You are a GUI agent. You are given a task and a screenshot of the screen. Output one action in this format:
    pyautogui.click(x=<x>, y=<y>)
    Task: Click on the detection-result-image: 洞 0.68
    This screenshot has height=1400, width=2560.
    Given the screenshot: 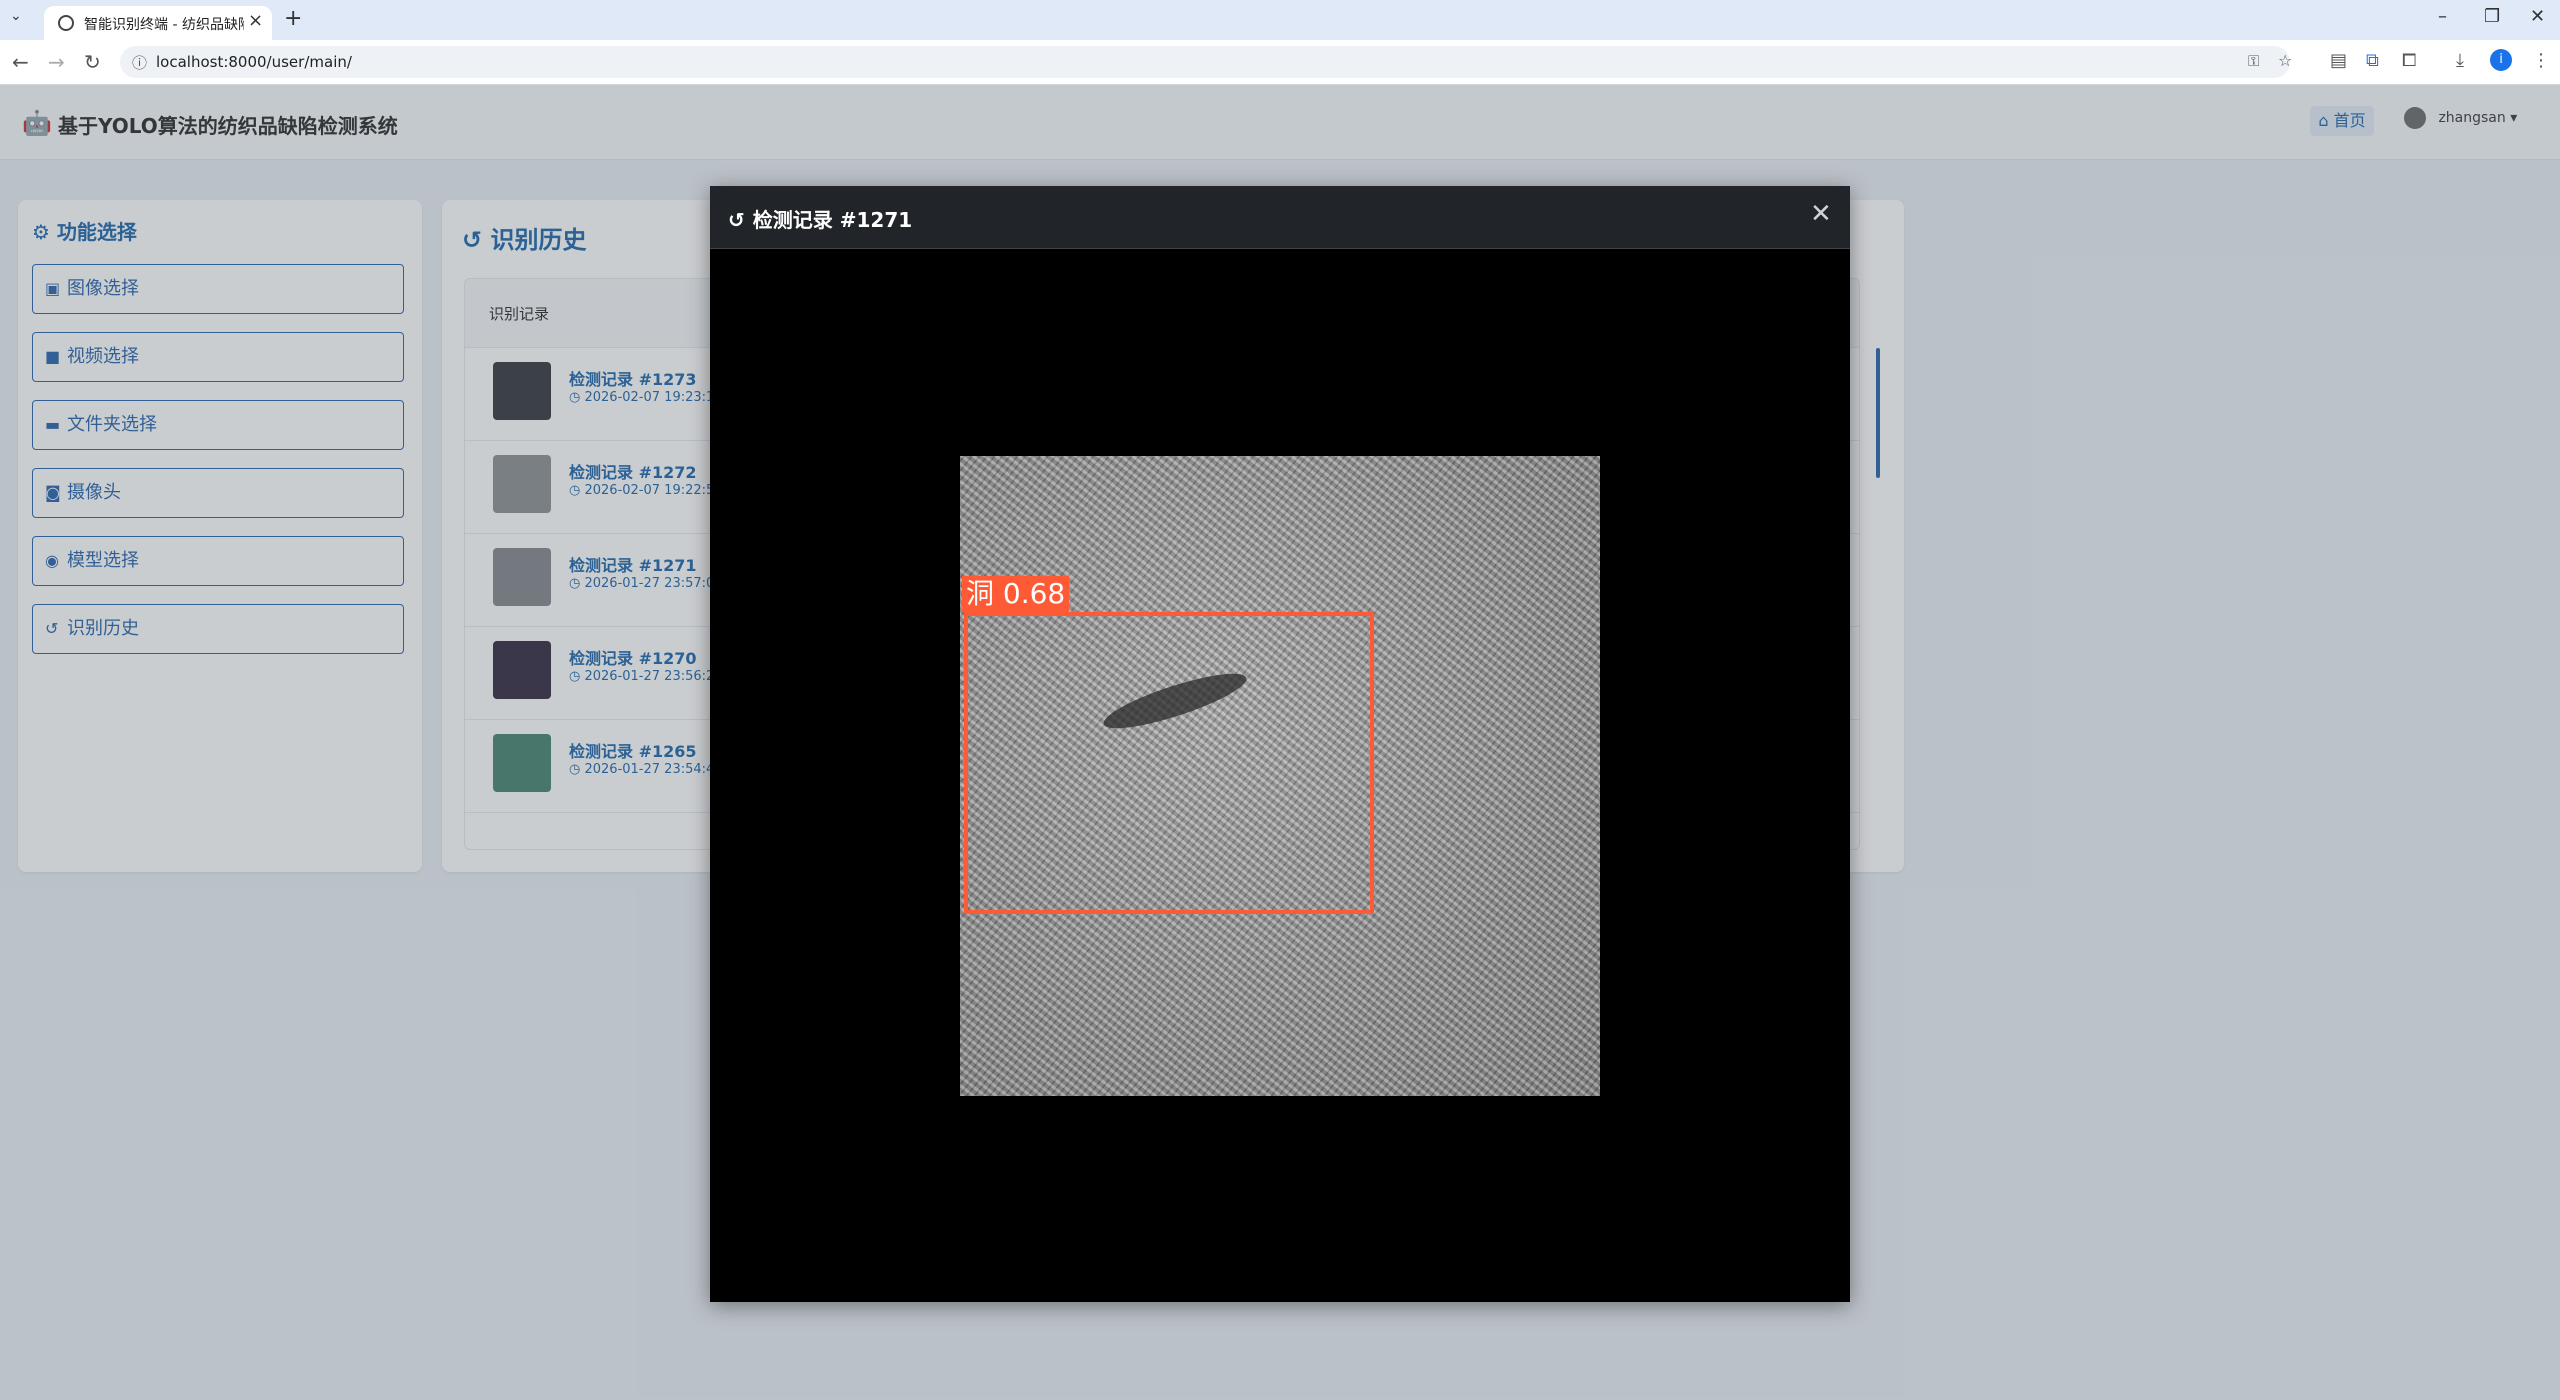 What is the action you would take?
    pyautogui.click(x=1280, y=776)
    